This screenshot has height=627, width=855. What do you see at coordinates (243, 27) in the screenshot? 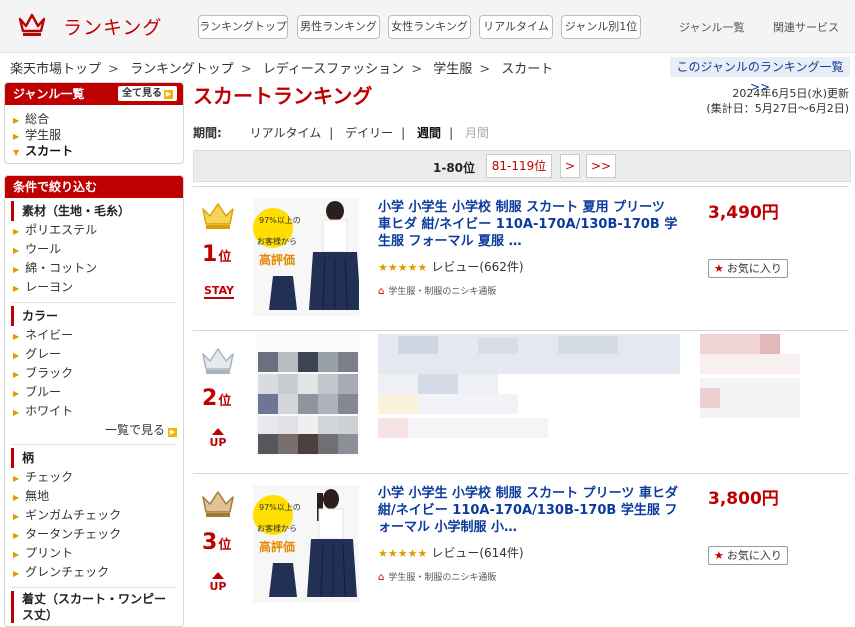
I see `nav-ranking-top: ランキングトップ` at bounding box center [243, 27].